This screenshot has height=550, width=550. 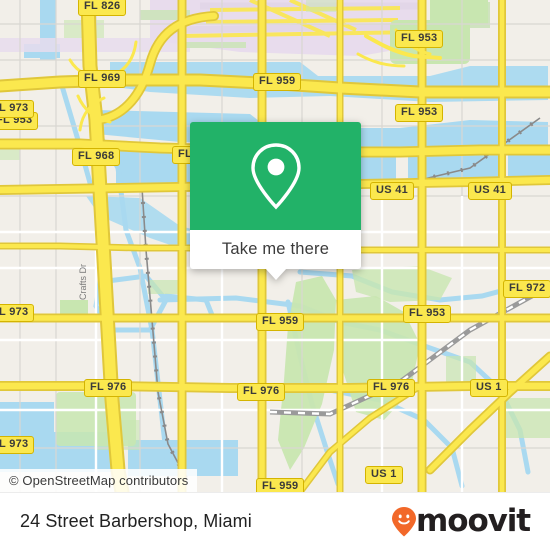 I want to click on road-shield: FL 969, so click(x=102, y=79).